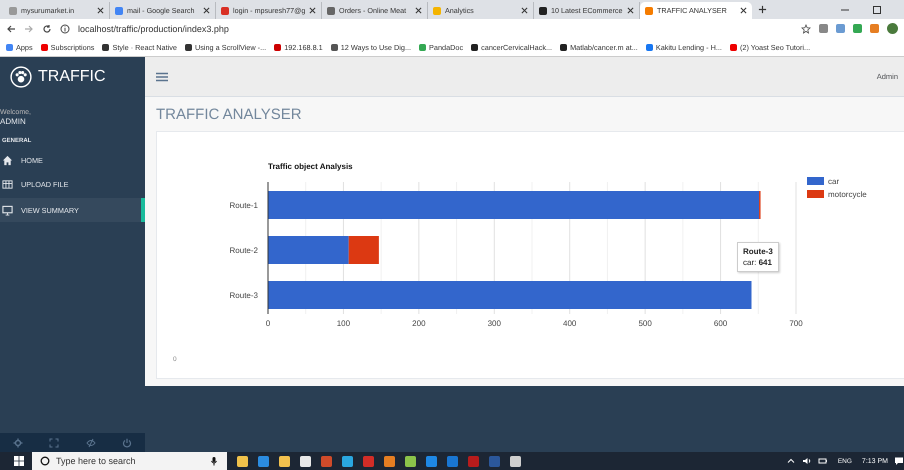  What do you see at coordinates (762, 9) in the screenshot?
I see `new-tab-icon` at bounding box center [762, 9].